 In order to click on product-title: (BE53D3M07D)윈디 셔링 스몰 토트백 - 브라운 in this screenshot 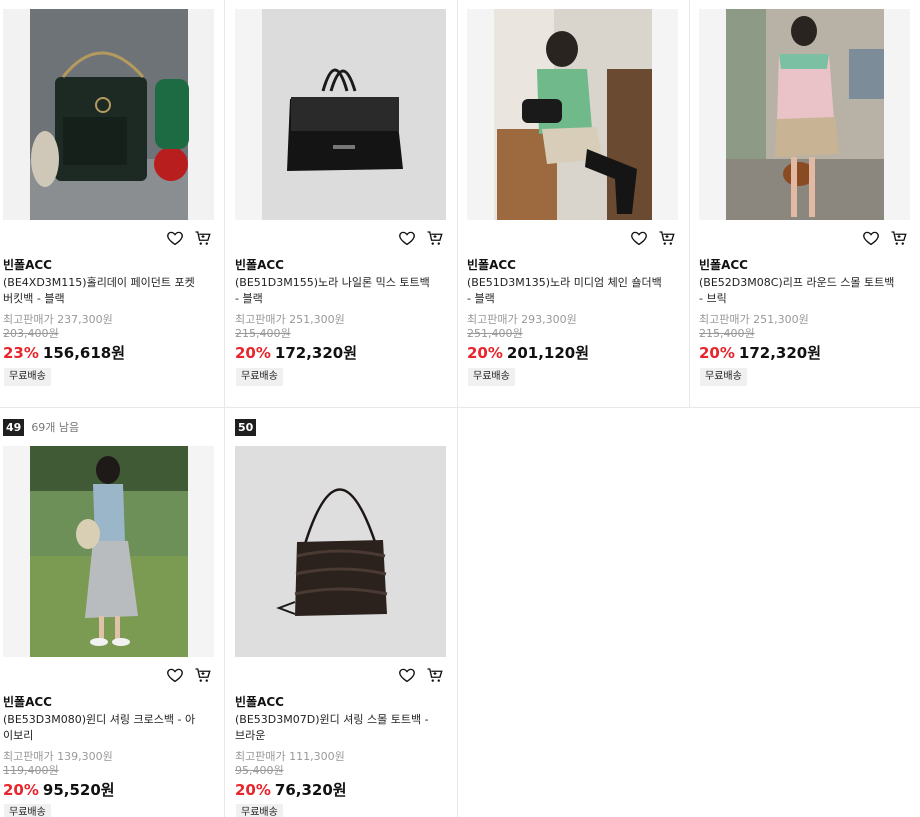, I will do `click(335, 728)`.